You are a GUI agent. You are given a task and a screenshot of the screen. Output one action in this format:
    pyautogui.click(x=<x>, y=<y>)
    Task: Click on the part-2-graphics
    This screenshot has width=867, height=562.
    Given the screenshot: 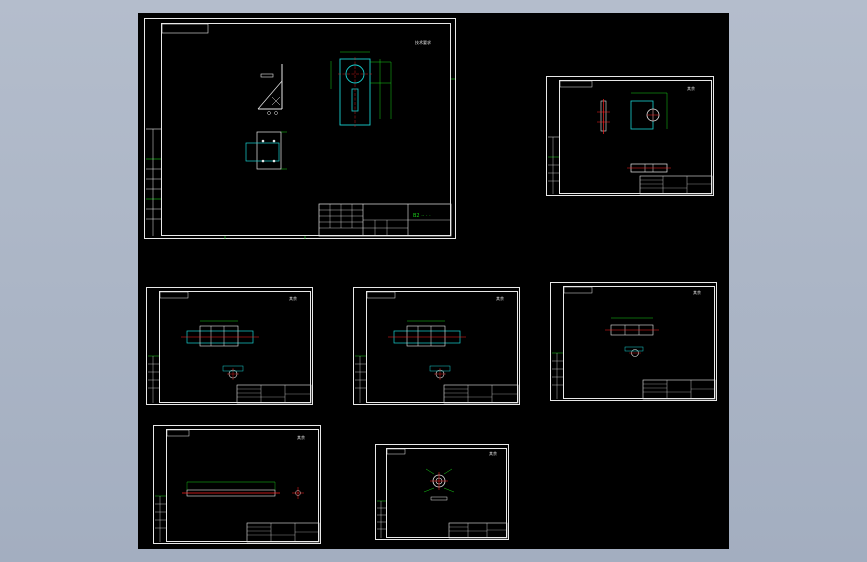 What is the action you would take?
    pyautogui.click(x=630, y=137)
    